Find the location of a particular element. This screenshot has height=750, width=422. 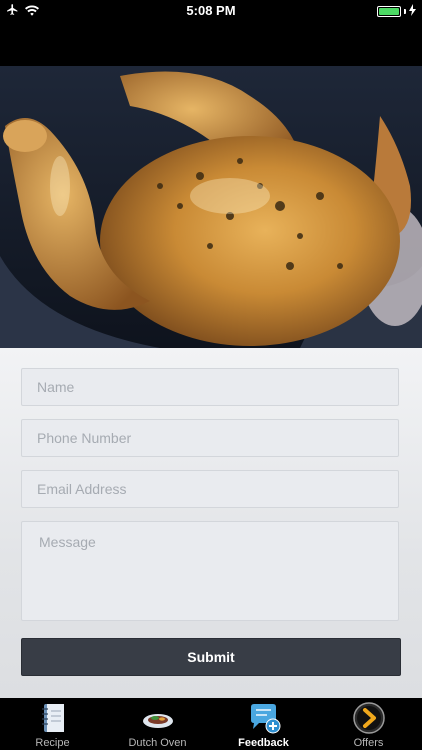

battery-icon is located at coordinates (389, 11).